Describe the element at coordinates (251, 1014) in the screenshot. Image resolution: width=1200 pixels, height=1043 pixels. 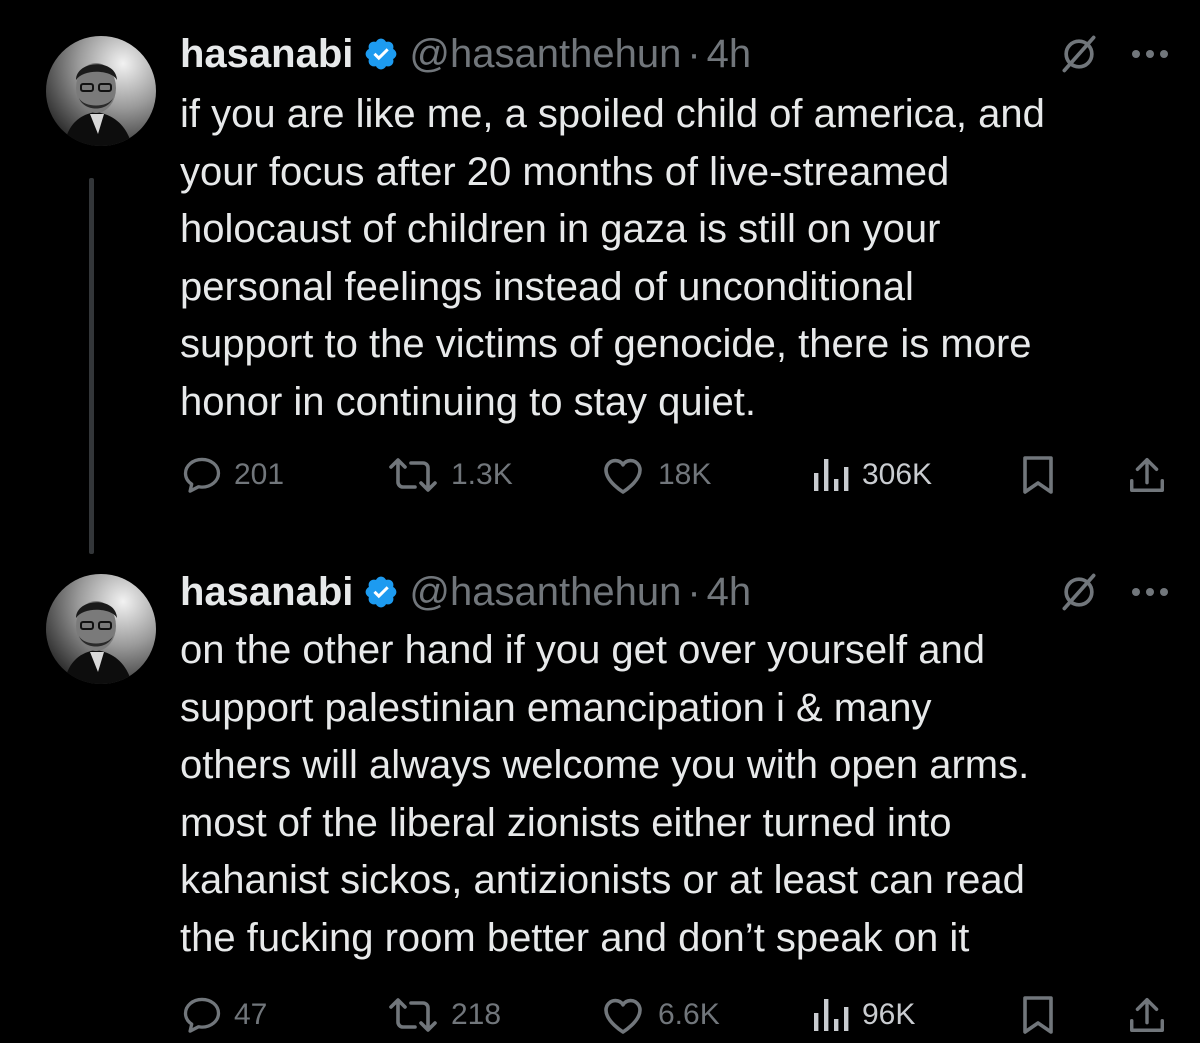
I see `reply-count: 47` at that location.